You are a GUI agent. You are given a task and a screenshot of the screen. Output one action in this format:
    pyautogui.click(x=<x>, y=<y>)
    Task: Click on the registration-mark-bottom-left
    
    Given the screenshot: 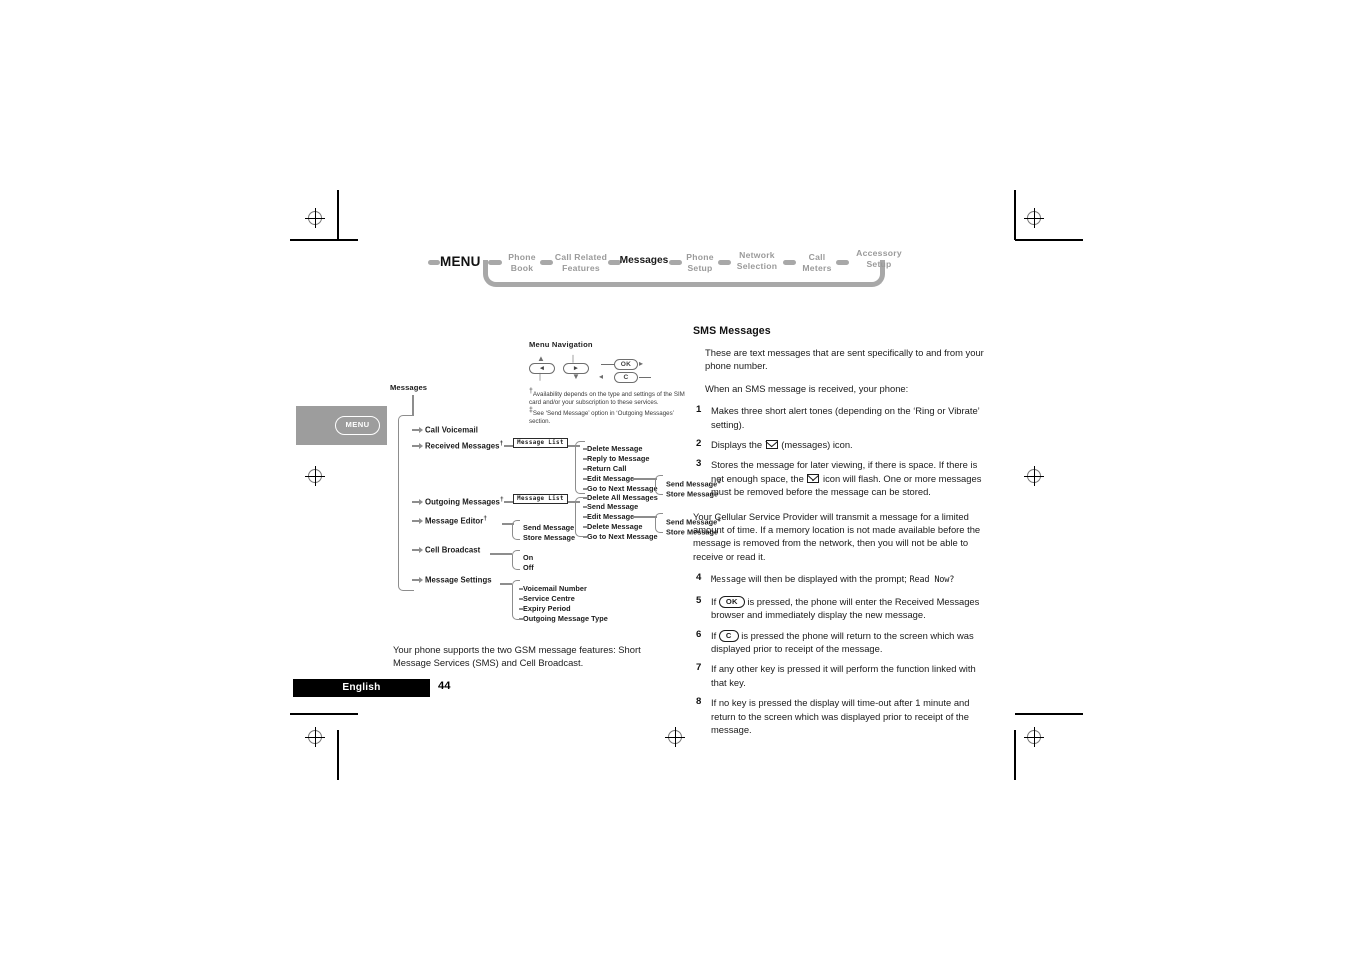 What is the action you would take?
    pyautogui.click(x=315, y=737)
    